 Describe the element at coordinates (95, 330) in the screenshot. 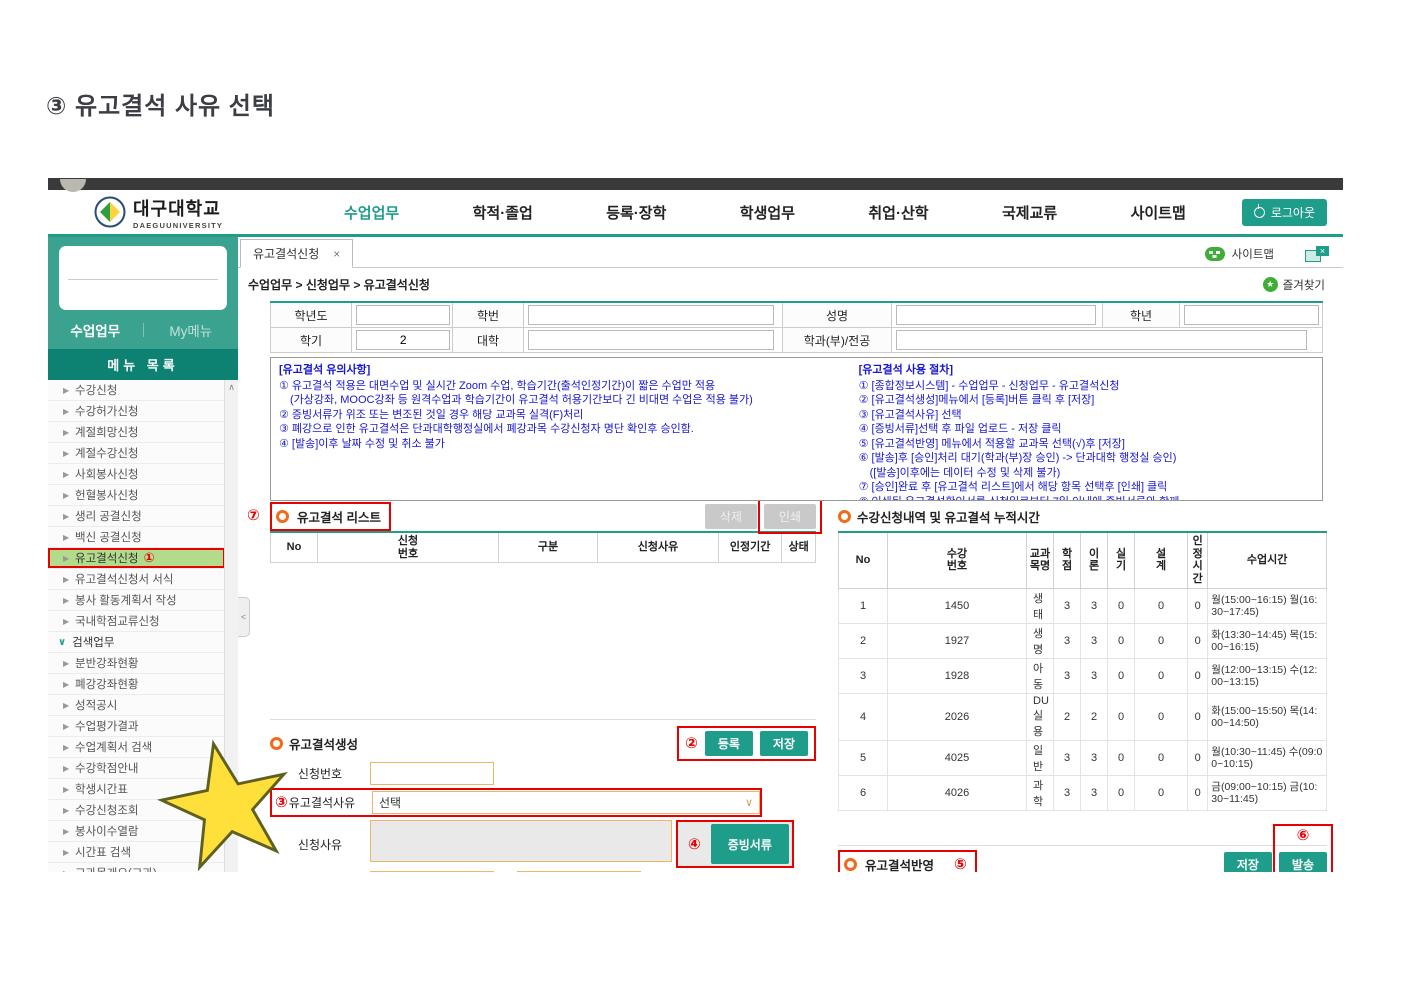

I see `sidebar-tab-lecture: 수업업무` at that location.